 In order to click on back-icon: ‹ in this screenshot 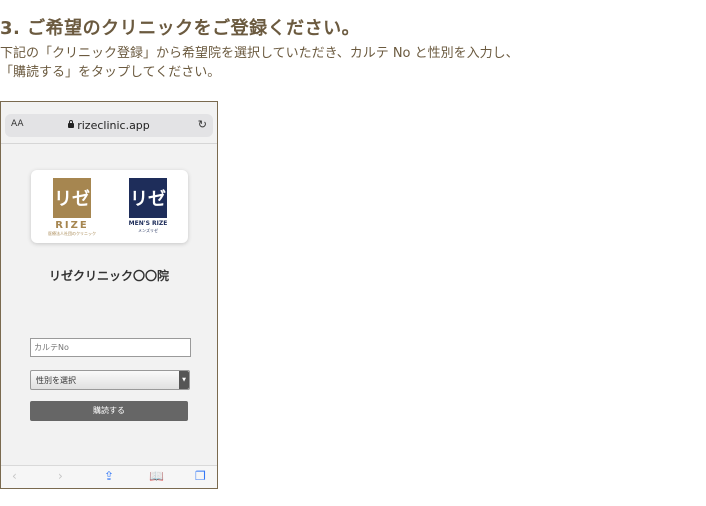, I will do `click(14, 476)`.